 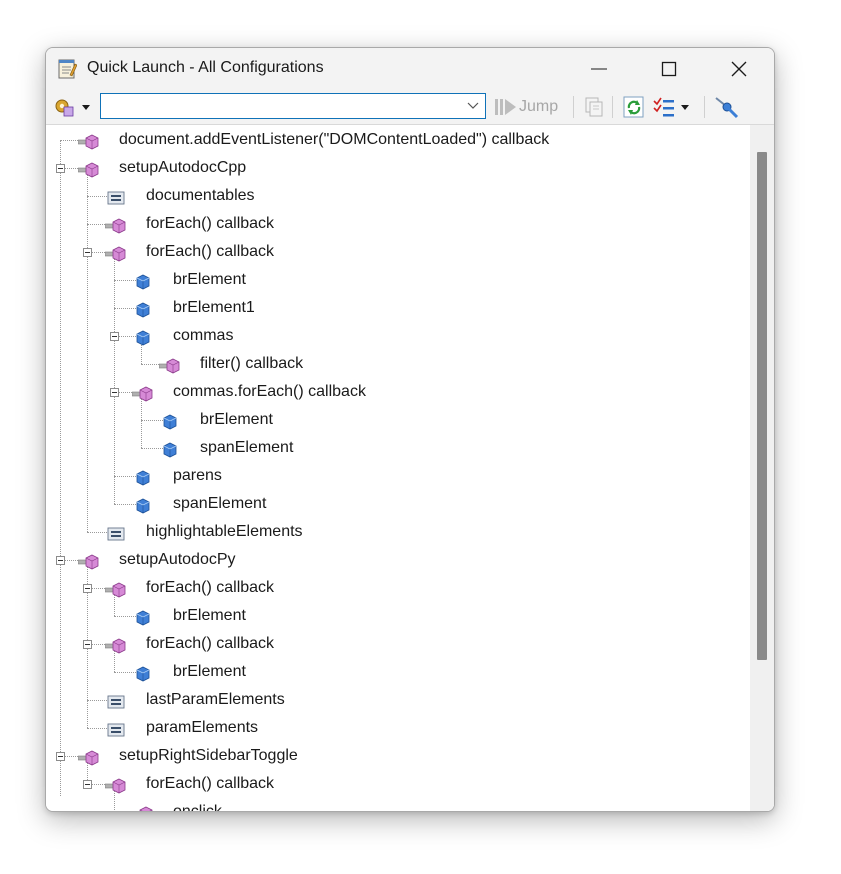 I want to click on refresh-button, so click(x=634, y=107).